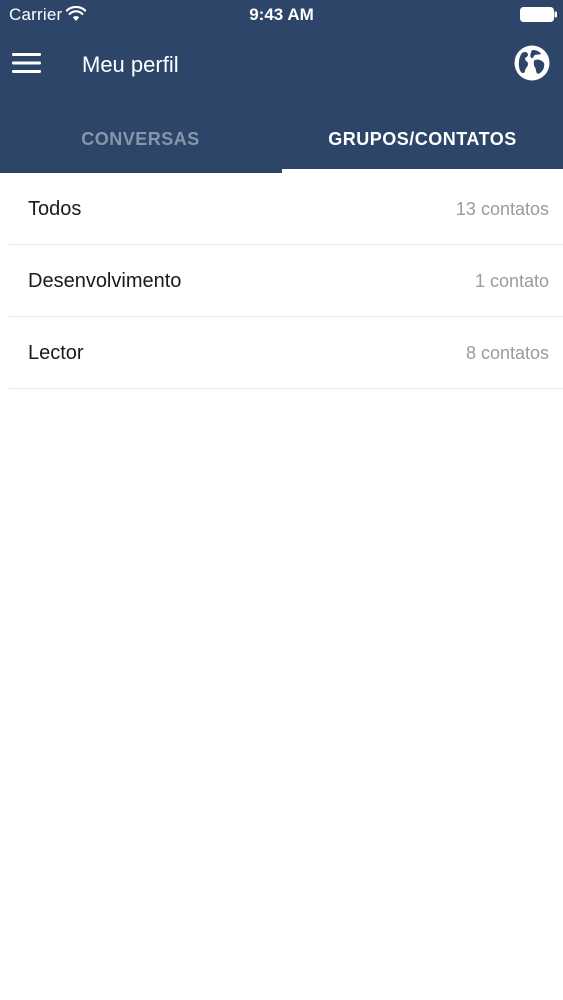 The width and height of the screenshot is (563, 1000). Describe the element at coordinates (130, 64) in the screenshot. I see `page-title: Meu perfil` at that location.